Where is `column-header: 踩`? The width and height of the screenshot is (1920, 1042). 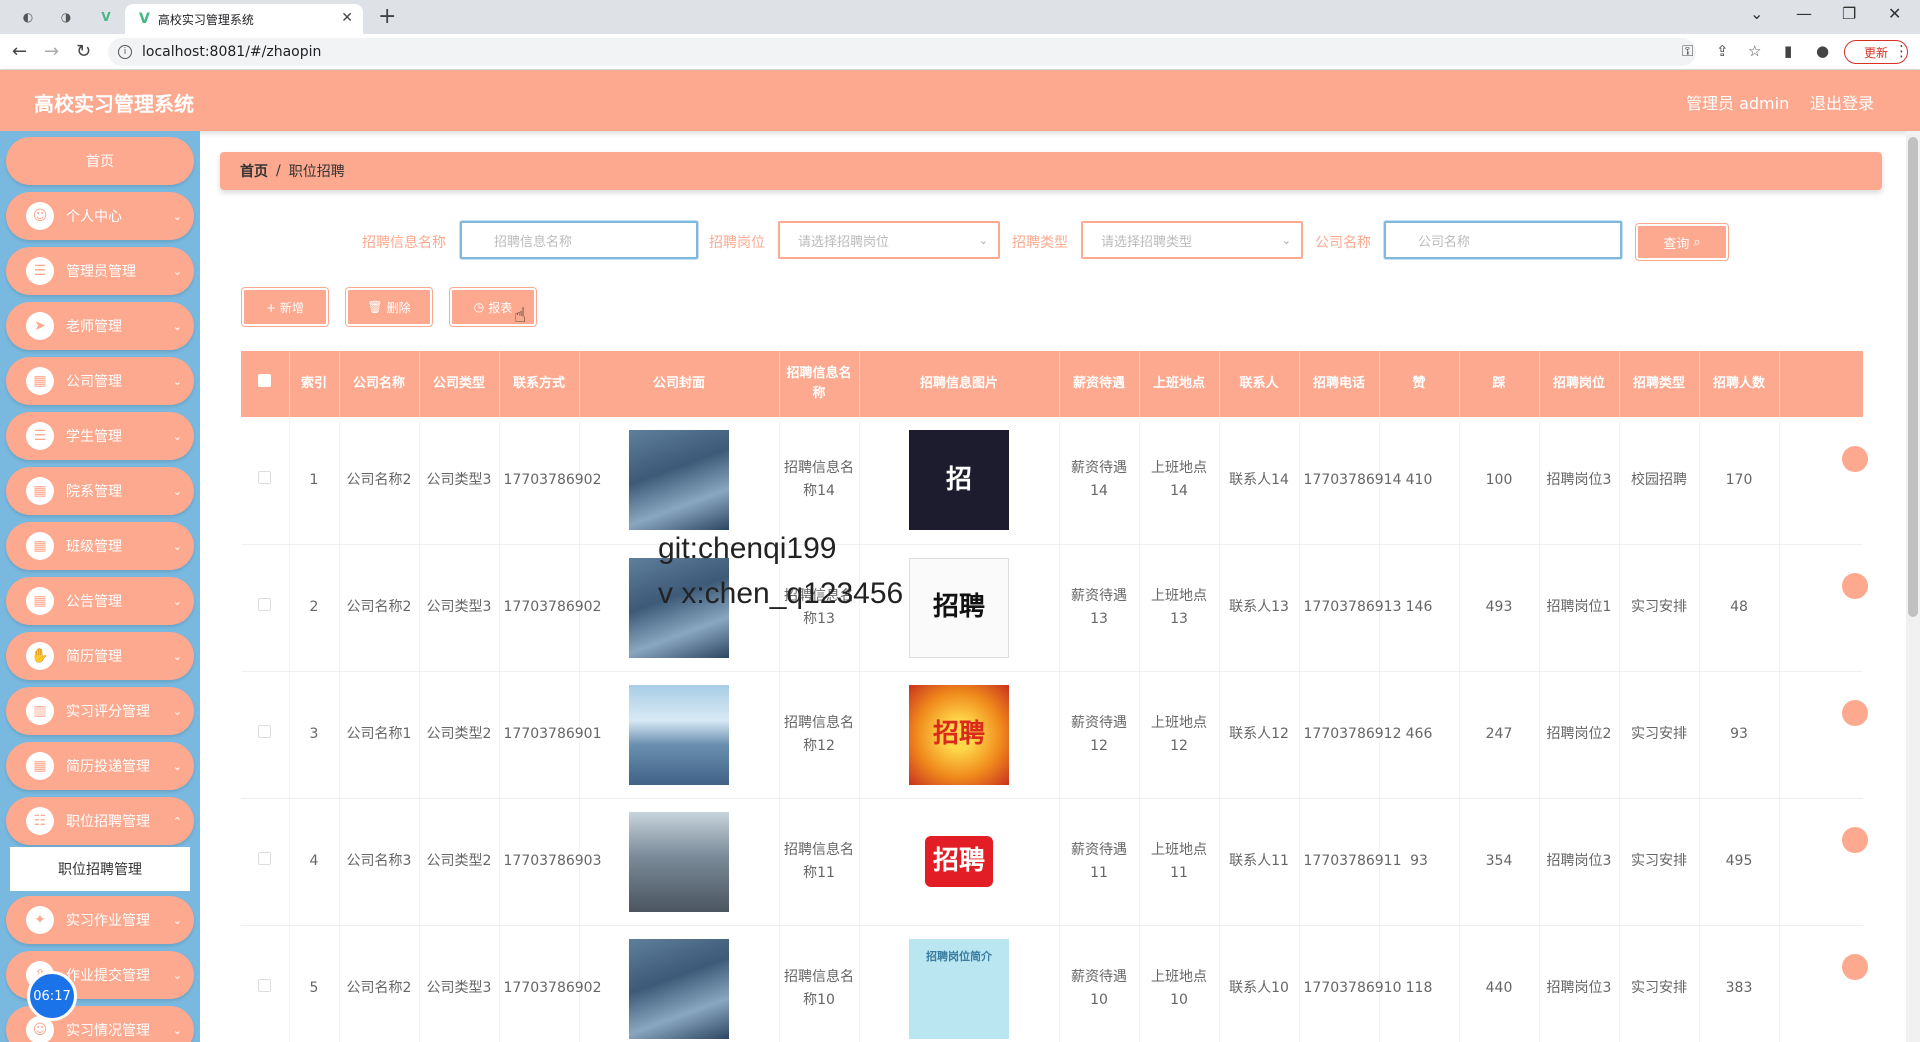 column-header: 踩 is located at coordinates (1499, 384).